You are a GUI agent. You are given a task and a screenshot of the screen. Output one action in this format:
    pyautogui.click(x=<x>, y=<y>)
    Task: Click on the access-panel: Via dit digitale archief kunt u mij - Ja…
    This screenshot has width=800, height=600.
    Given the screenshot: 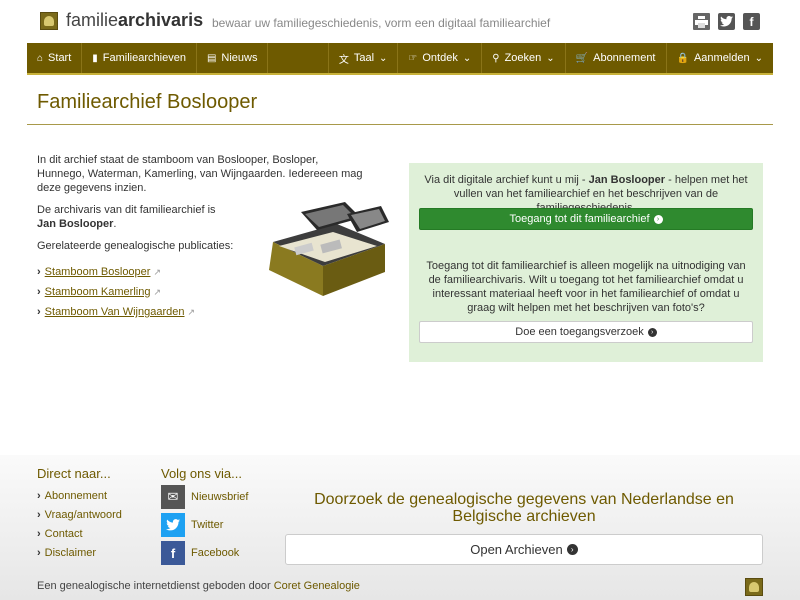 What is the action you would take?
    pyautogui.click(x=586, y=262)
    